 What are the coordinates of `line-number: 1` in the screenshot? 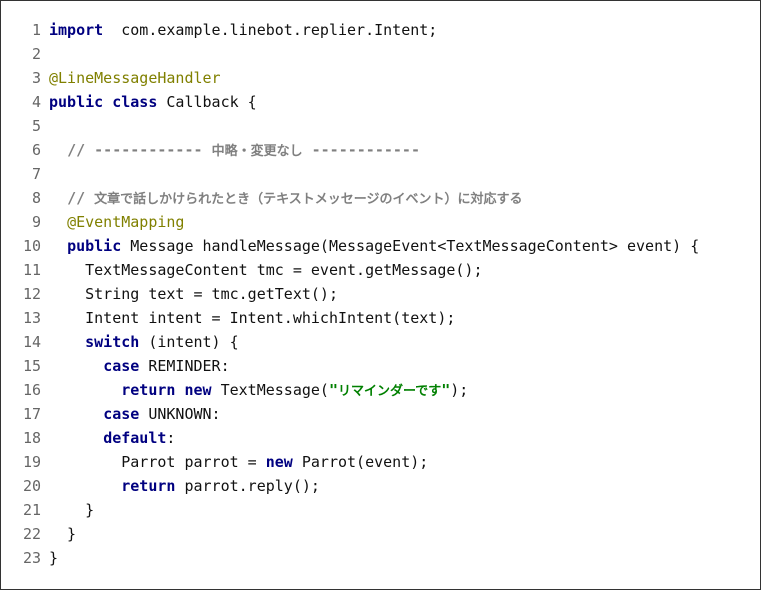 It's located at (36, 30).